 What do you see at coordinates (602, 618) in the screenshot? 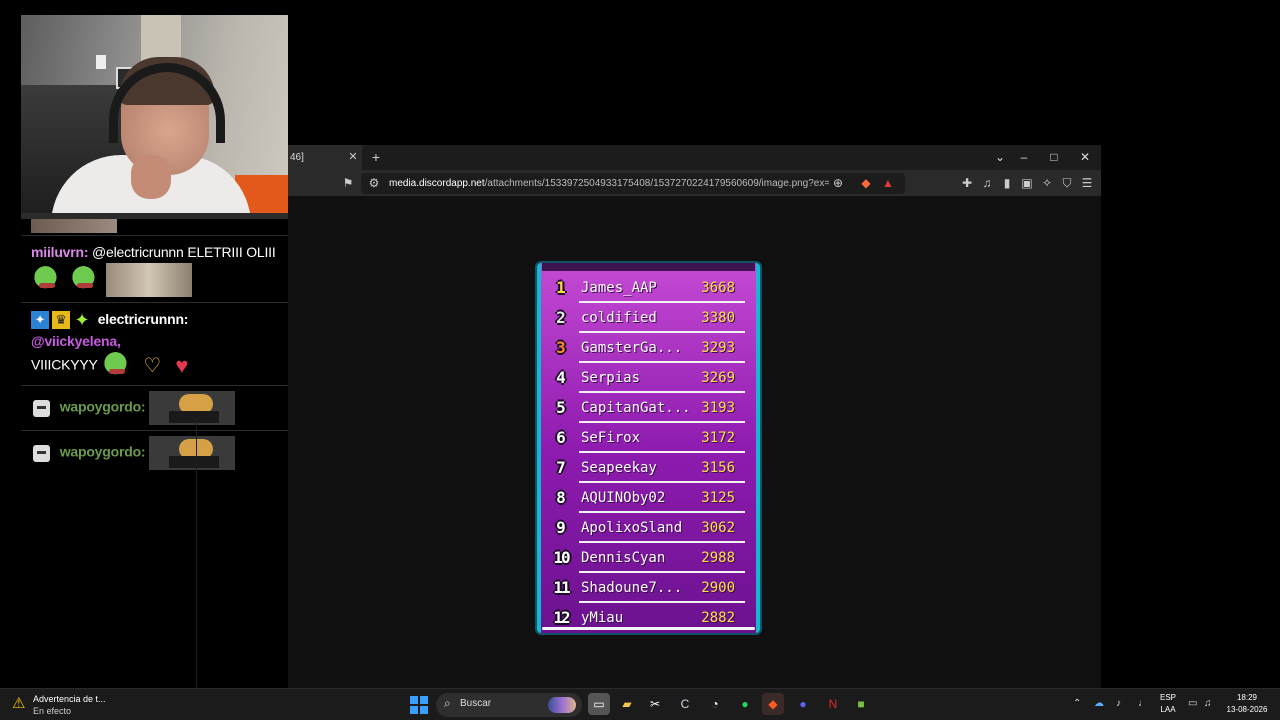
I see `leaderboard-player-name: yMiau` at bounding box center [602, 618].